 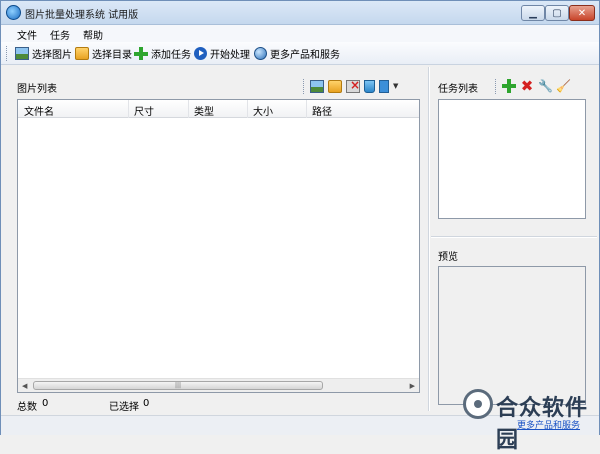 What do you see at coordinates (93, 34) in the screenshot?
I see `menu-help: 帮助` at bounding box center [93, 34].